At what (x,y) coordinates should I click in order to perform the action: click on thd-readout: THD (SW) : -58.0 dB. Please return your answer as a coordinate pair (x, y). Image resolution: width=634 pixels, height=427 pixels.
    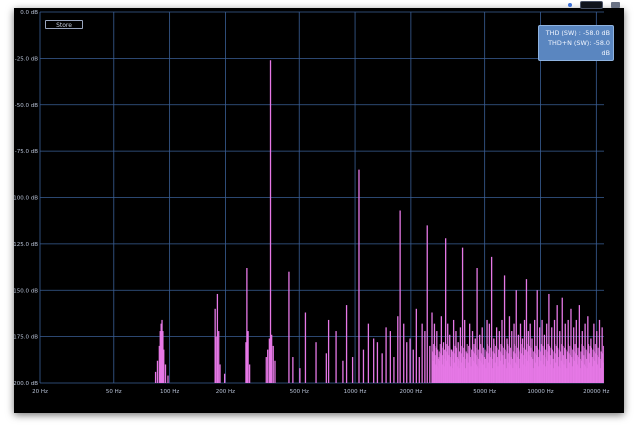
    Looking at the image, I should click on (577, 33).